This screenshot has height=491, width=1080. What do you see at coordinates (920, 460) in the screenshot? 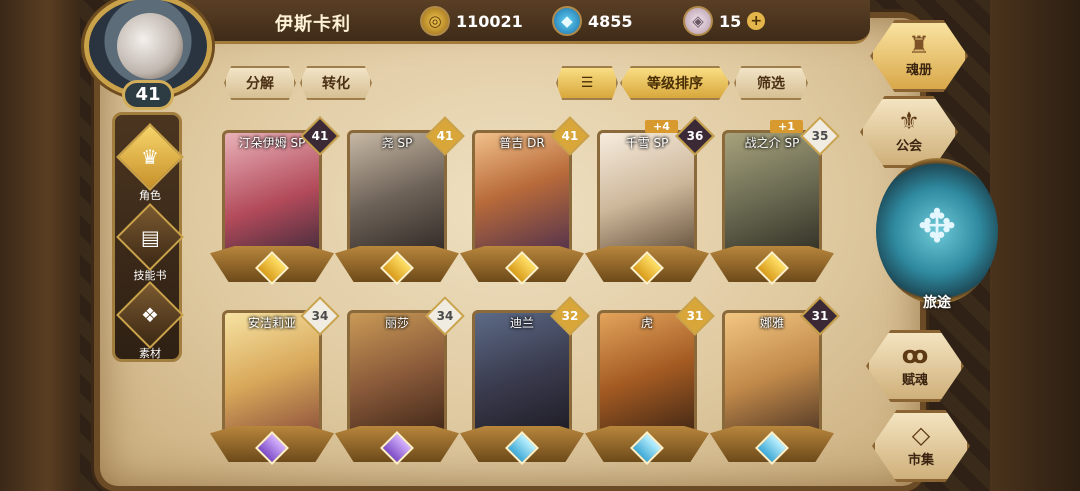
I see `market-label: 市集` at bounding box center [920, 460].